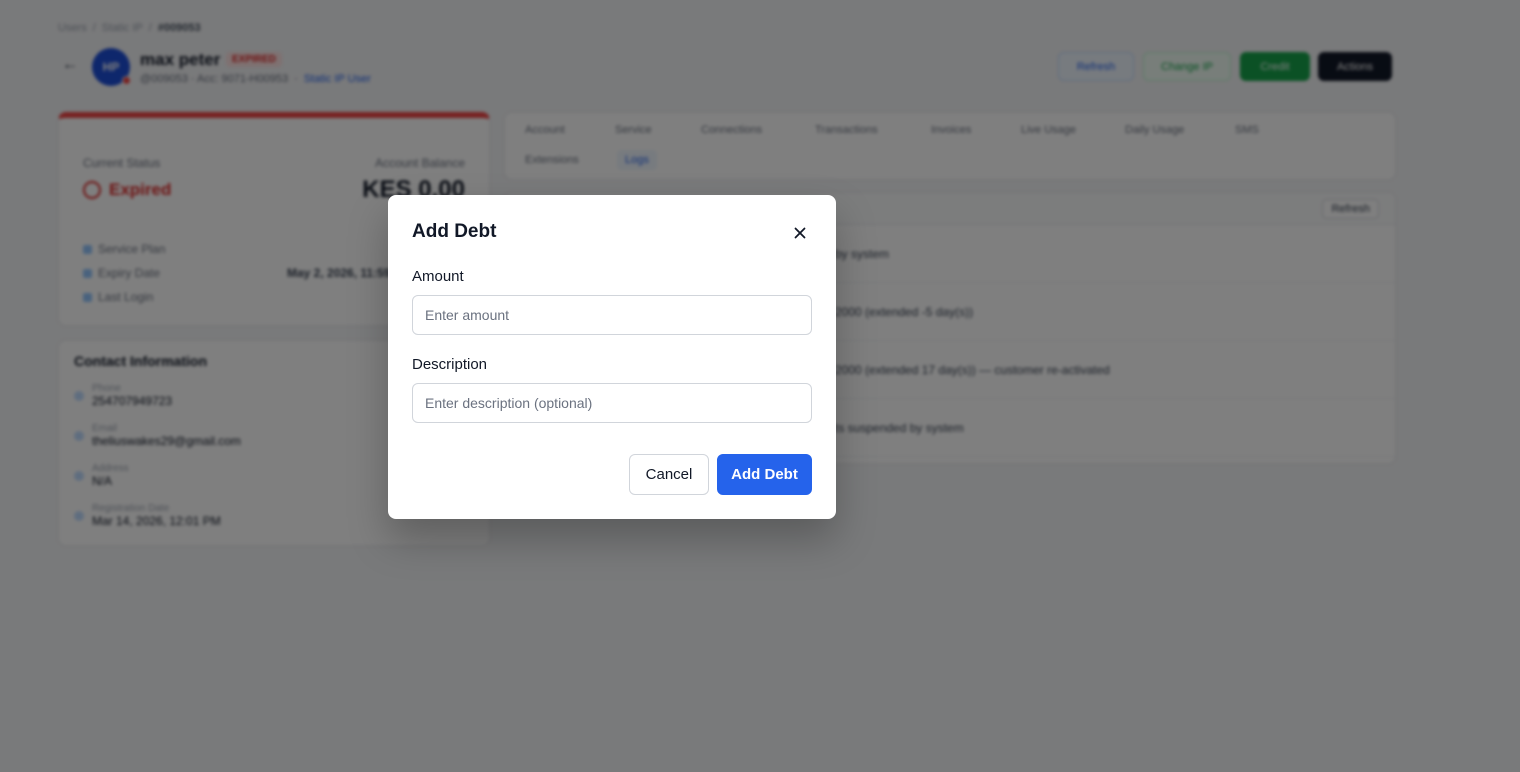 The width and height of the screenshot is (1520, 772). What do you see at coordinates (612, 403) in the screenshot?
I see `description-input` at bounding box center [612, 403].